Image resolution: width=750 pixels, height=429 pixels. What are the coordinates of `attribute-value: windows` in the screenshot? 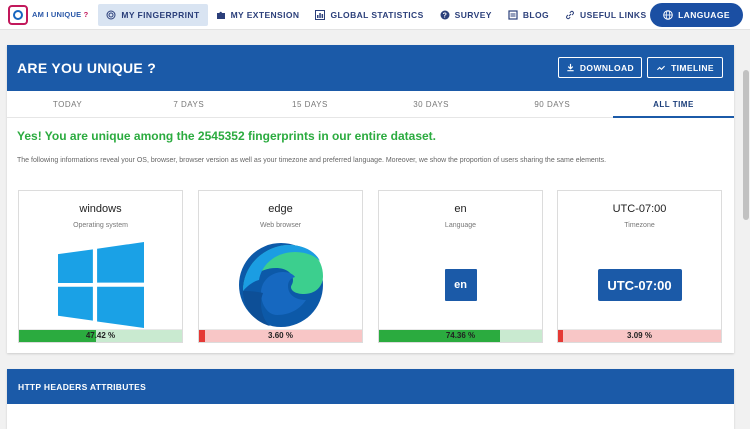 It's located at (100, 209).